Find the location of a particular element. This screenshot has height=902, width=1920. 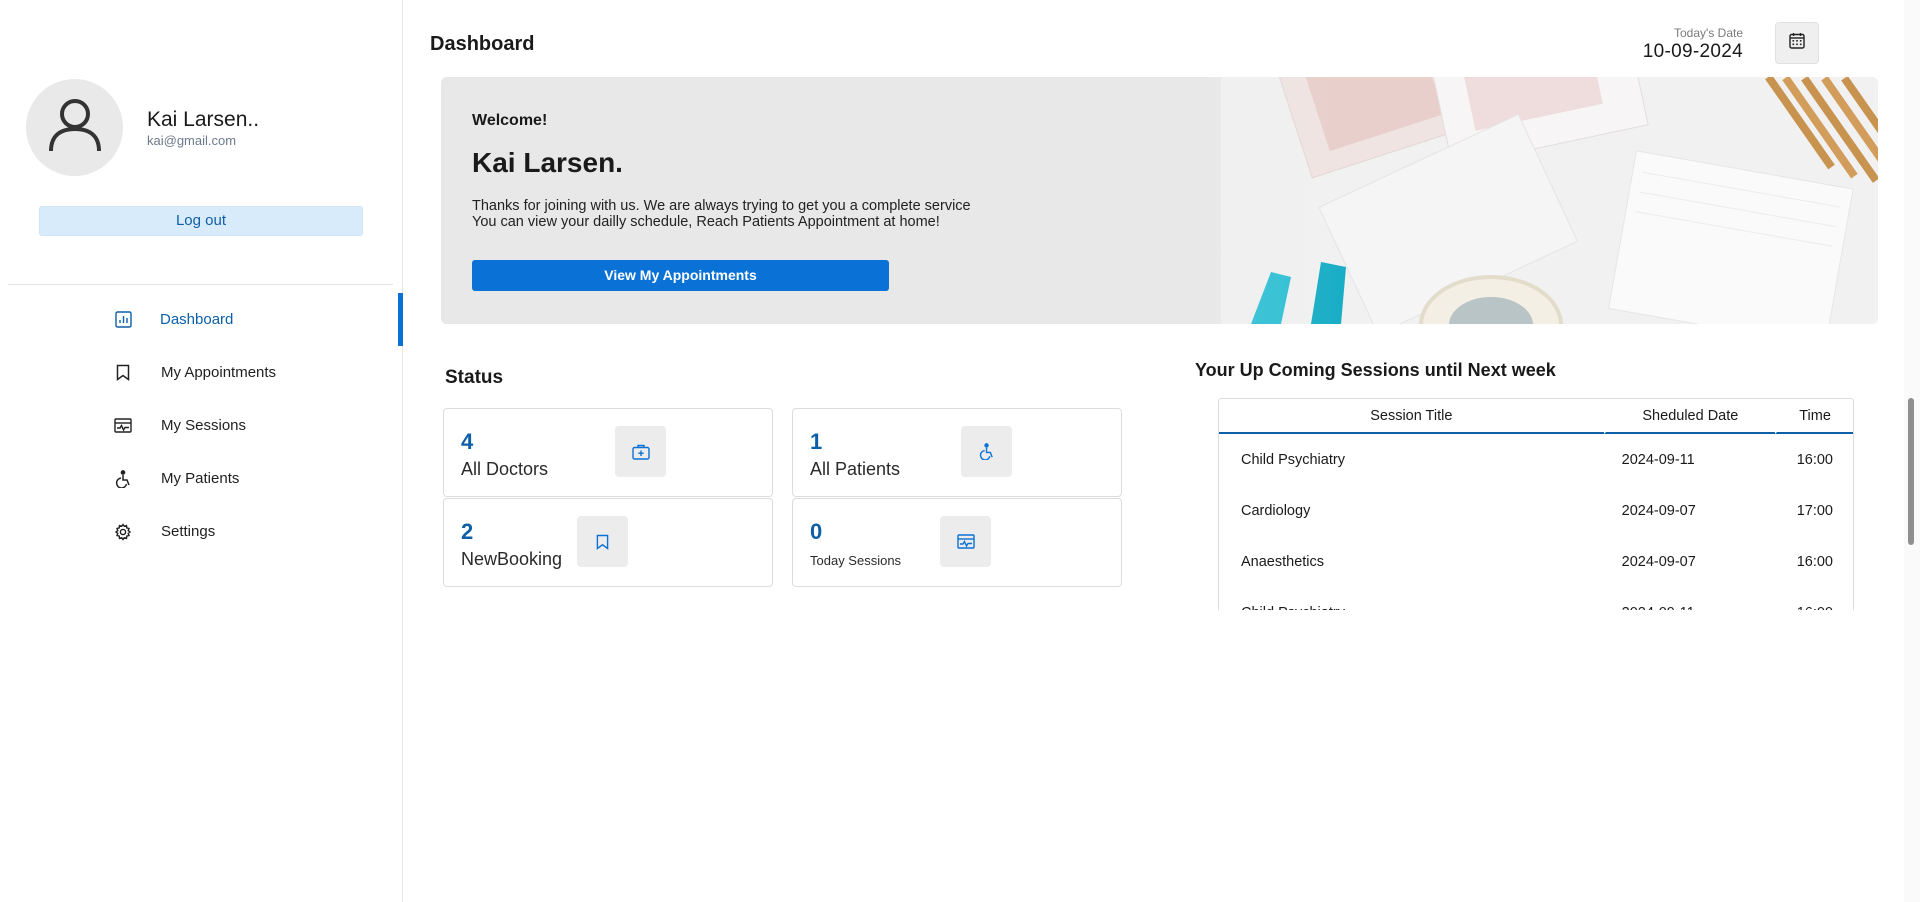

avatar is located at coordinates (74, 127).